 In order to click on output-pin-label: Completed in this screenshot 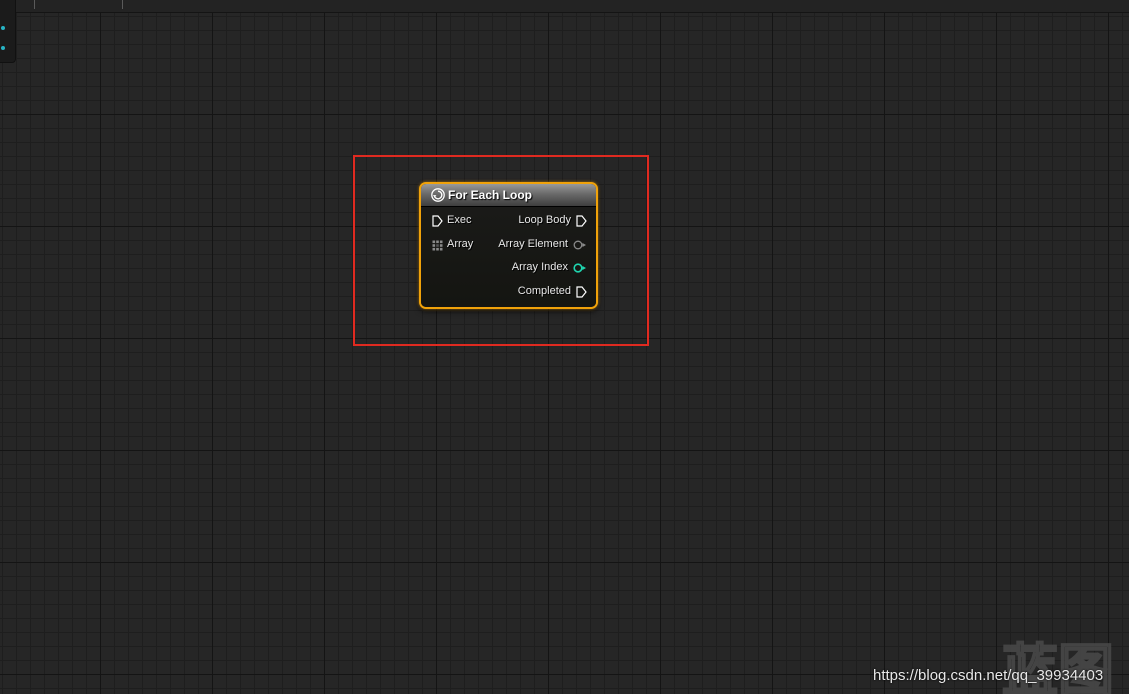, I will do `click(544, 291)`.